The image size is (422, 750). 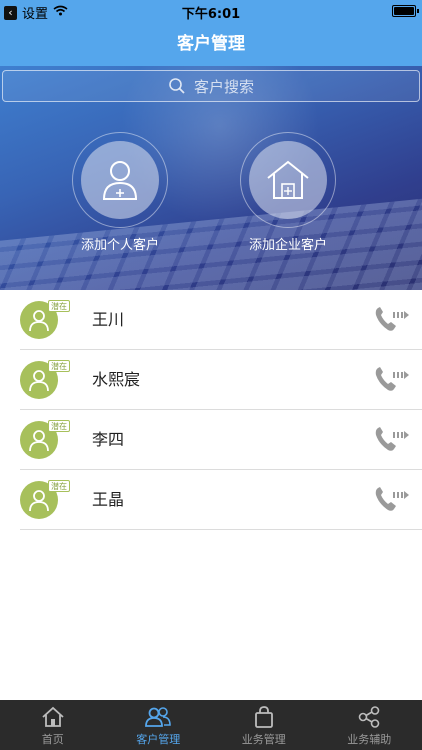 I want to click on add-personal-customer-button: 添加个人客户, so click(x=120, y=192).